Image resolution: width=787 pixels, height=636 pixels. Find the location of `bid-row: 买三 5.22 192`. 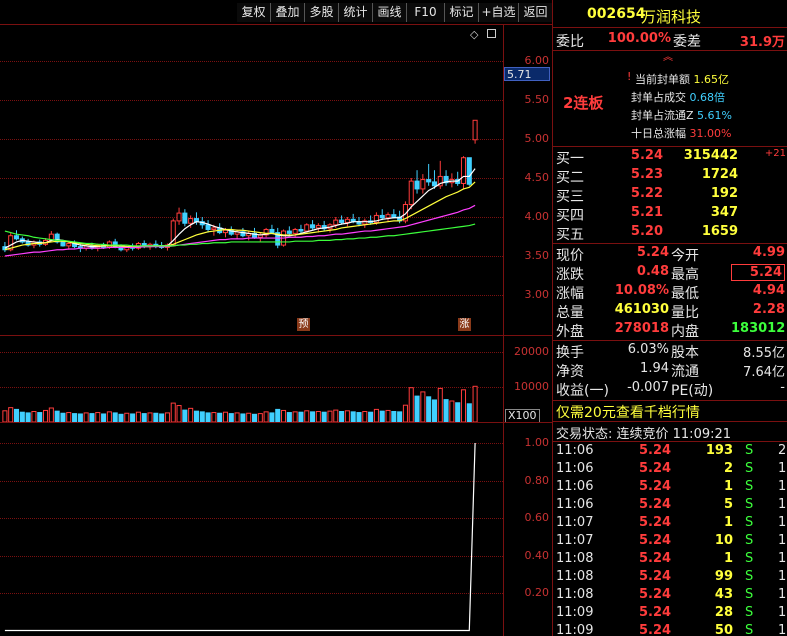

bid-row: 买三 5.22 192 is located at coordinates (670, 195).